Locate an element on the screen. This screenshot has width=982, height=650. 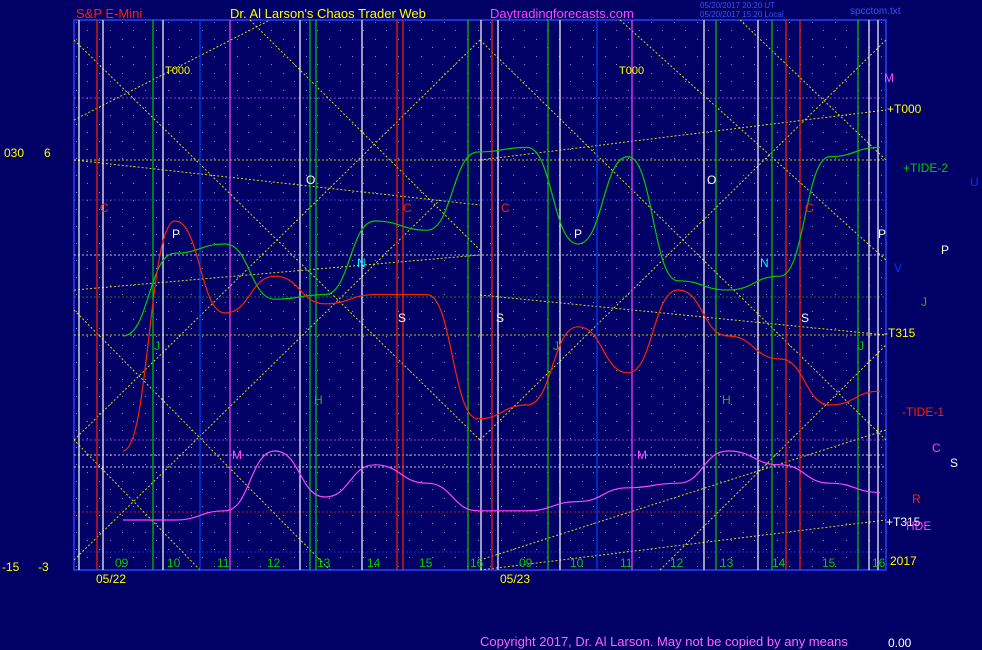
right-label: TIDE is located at coordinates (917, 526).